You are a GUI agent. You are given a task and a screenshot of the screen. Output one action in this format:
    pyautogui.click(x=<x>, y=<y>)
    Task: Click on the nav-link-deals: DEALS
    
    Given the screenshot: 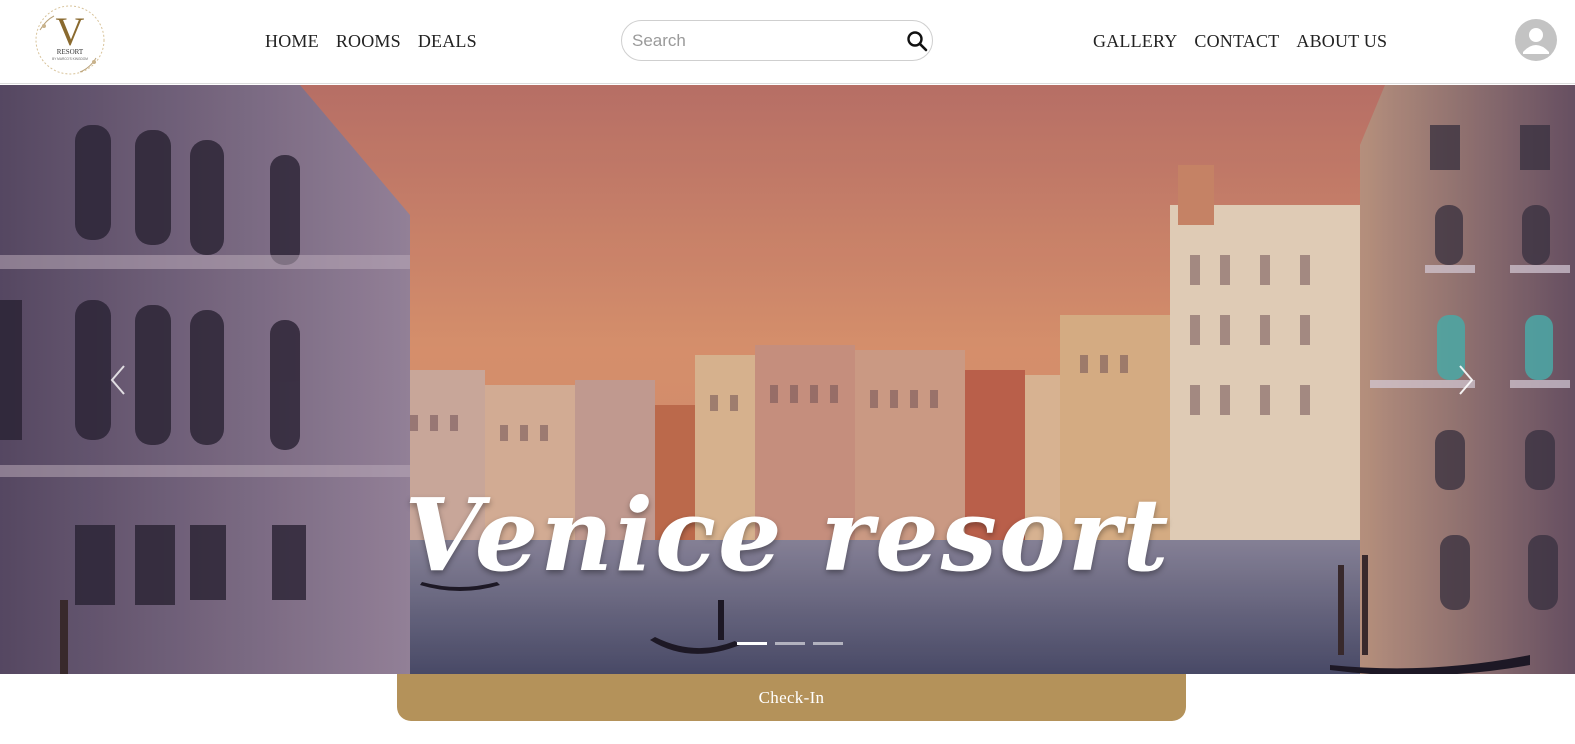 What is the action you would take?
    pyautogui.click(x=447, y=41)
    